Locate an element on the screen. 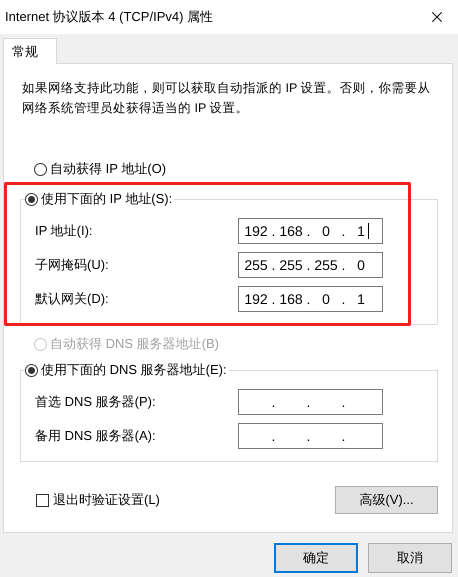 Image resolution: width=458 pixels, height=577 pixels. radio-label: 自动获得 DNS 服务器地址(B) is located at coordinates (134, 344).